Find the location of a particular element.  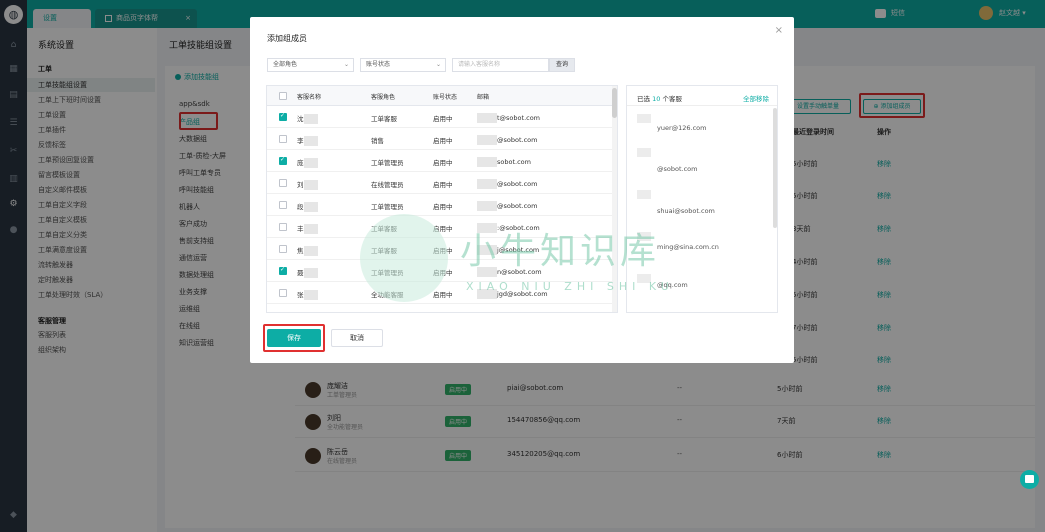

search-input: 请输入客服名称 is located at coordinates (500, 65).